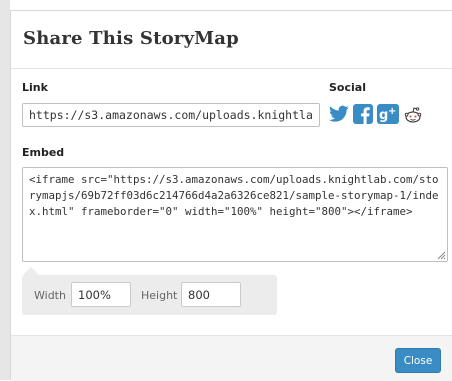  What do you see at coordinates (171, 115) in the screenshot?
I see `link-field` at bounding box center [171, 115].